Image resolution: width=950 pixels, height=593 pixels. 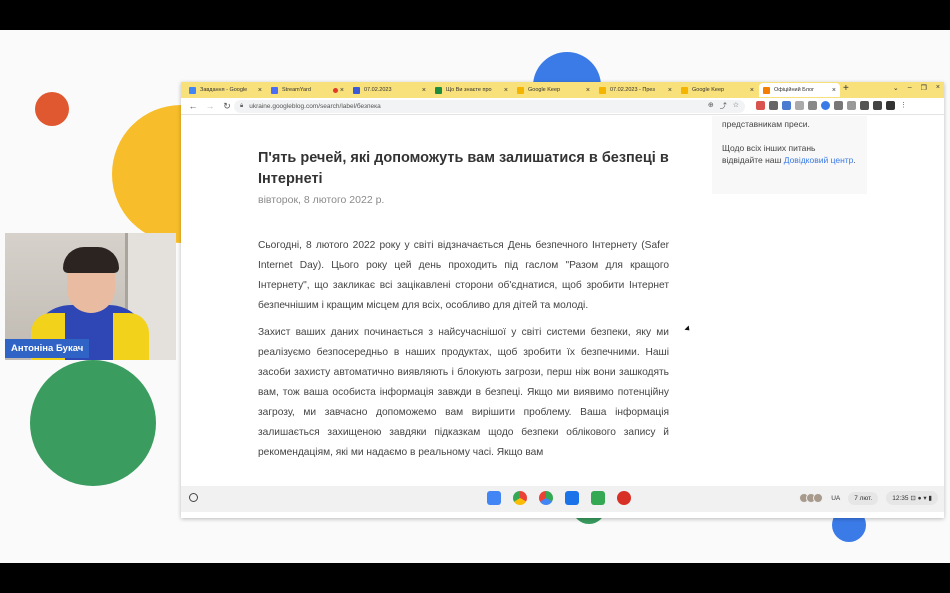 I want to click on slides-icon, so click(x=602, y=90).